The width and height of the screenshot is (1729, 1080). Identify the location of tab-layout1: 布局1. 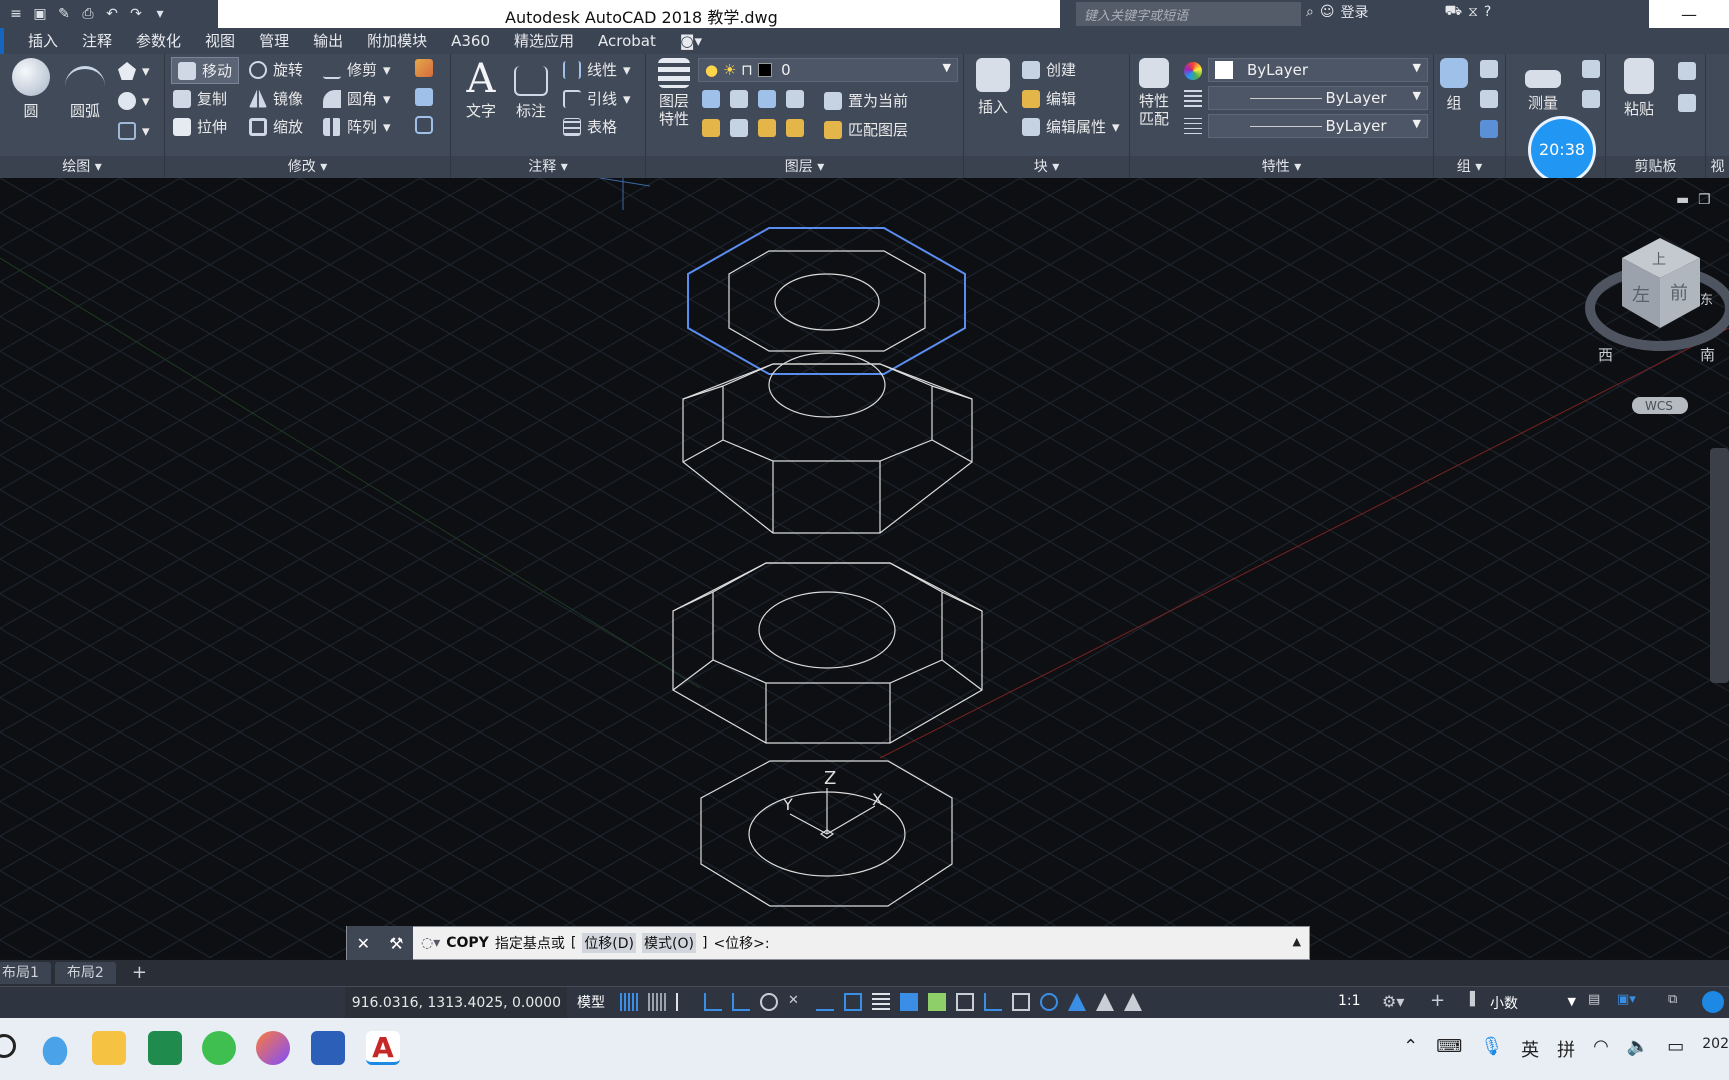
(25, 973).